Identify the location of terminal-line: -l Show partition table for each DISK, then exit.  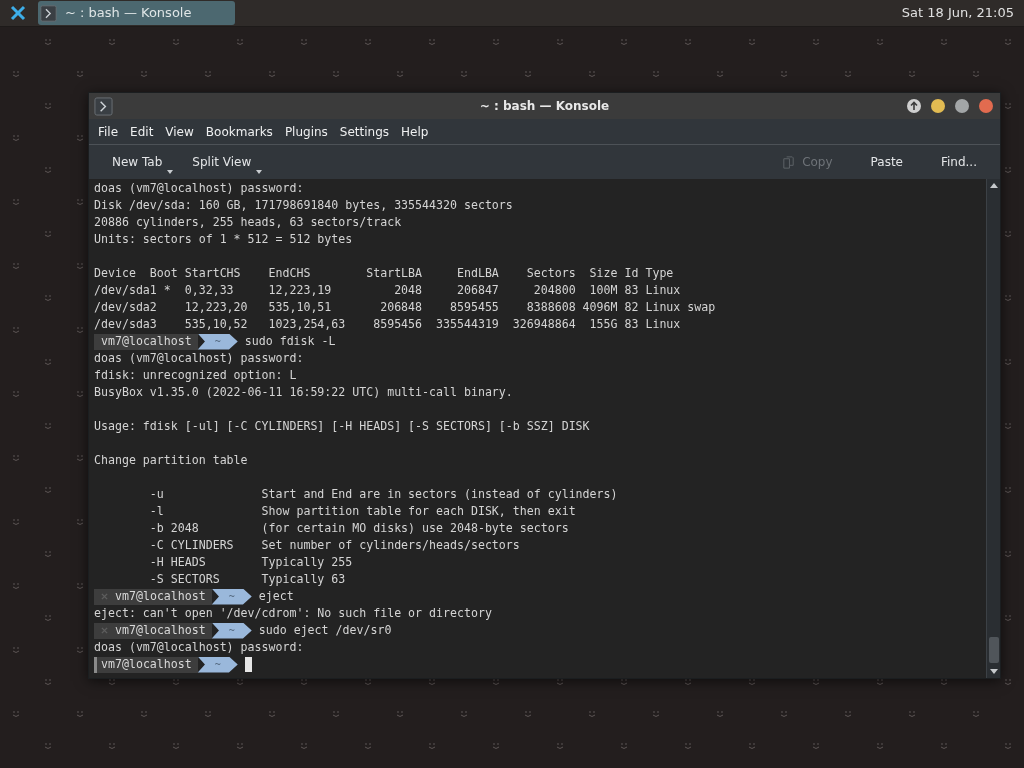
(362, 511).